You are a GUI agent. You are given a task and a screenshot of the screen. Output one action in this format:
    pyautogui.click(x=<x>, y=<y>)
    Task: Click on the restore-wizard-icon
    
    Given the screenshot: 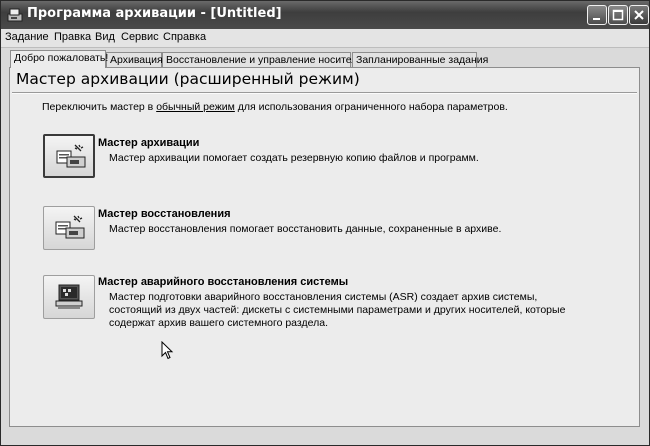 What is the action you would take?
    pyautogui.click(x=70, y=227)
    